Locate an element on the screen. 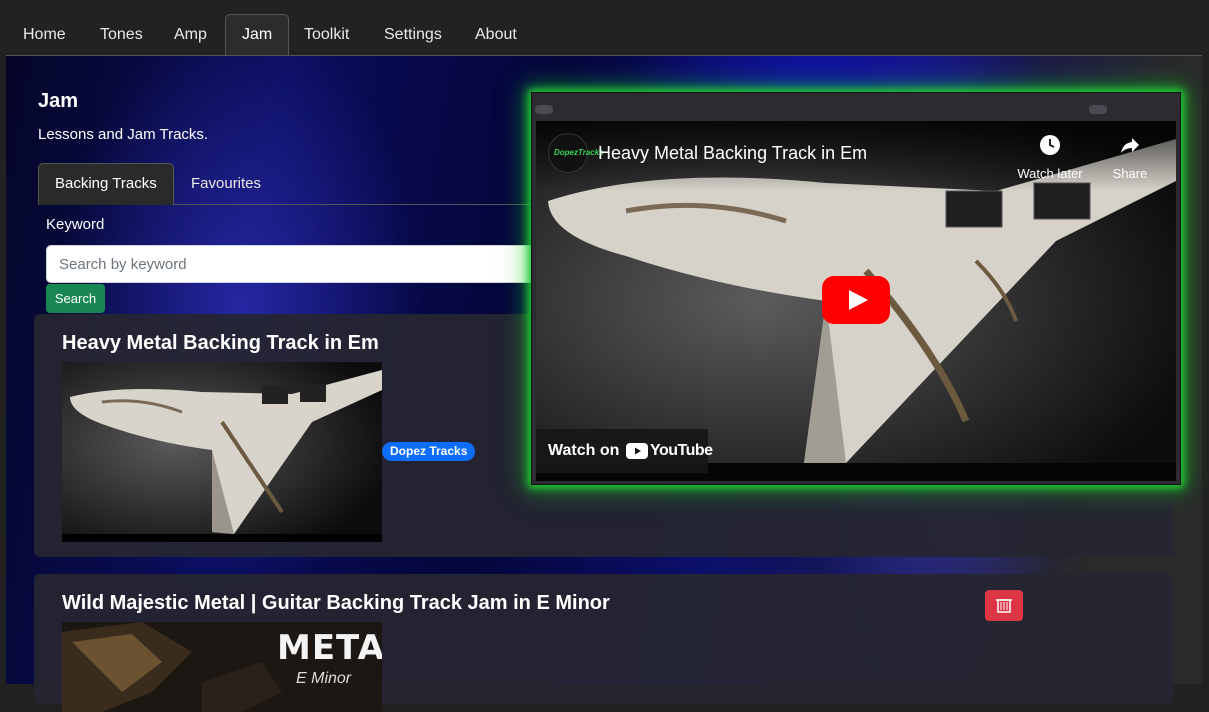 This screenshot has height=712, width=1209. delete-button is located at coordinates (1004, 605).